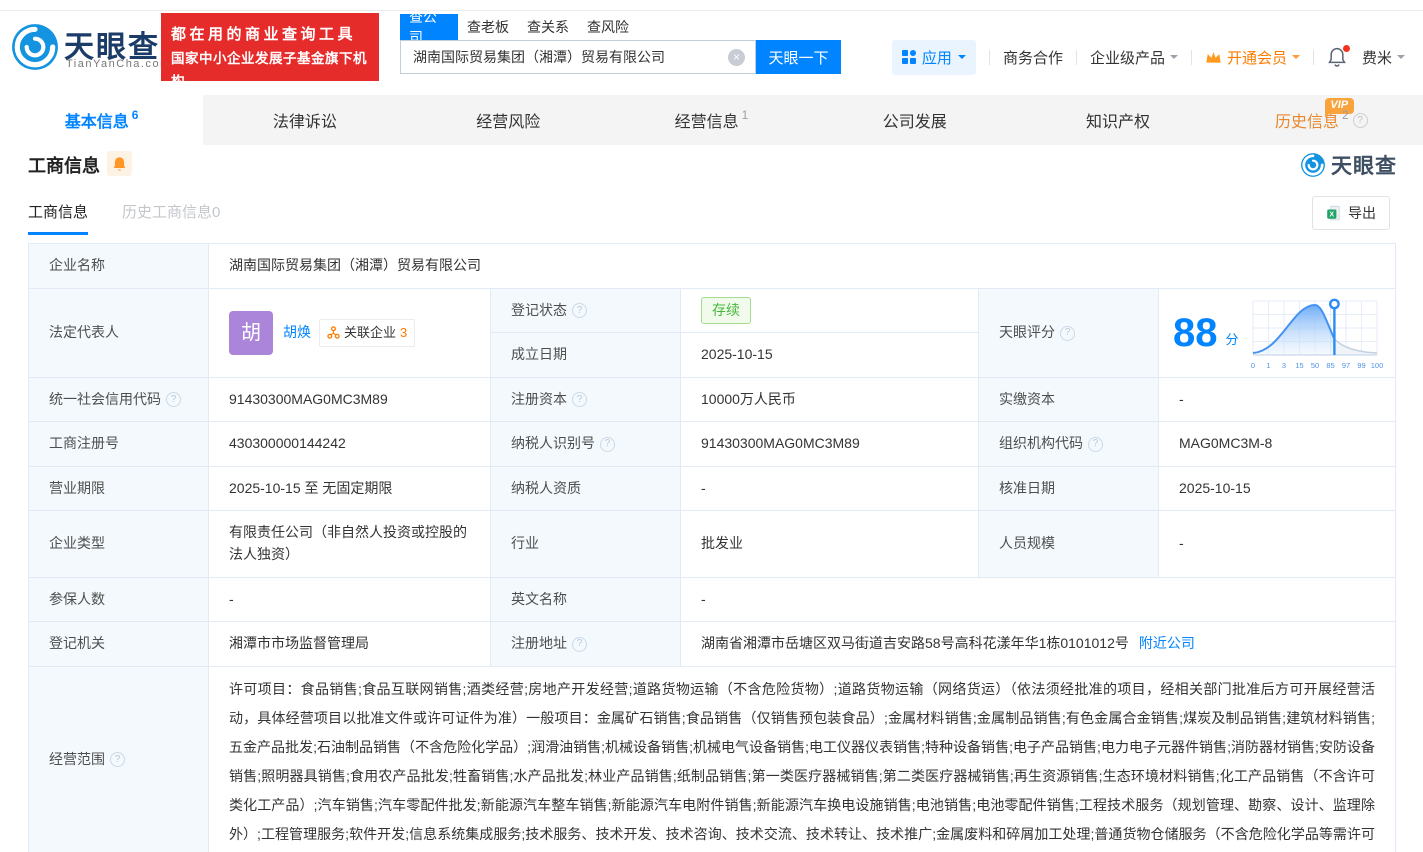 The width and height of the screenshot is (1423, 852). I want to click on search-tab-relation: 查关系, so click(548, 27).